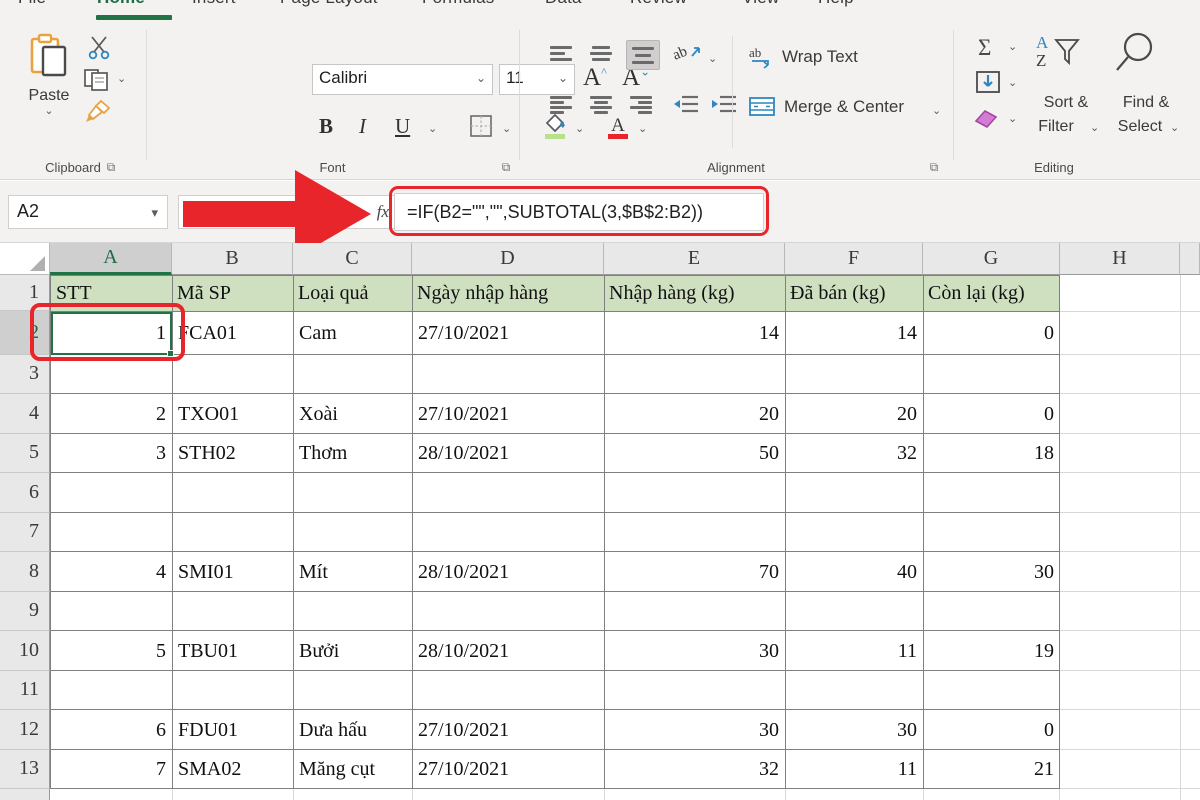  I want to click on cell-G1: Còn lại (kg), so click(991, 293).